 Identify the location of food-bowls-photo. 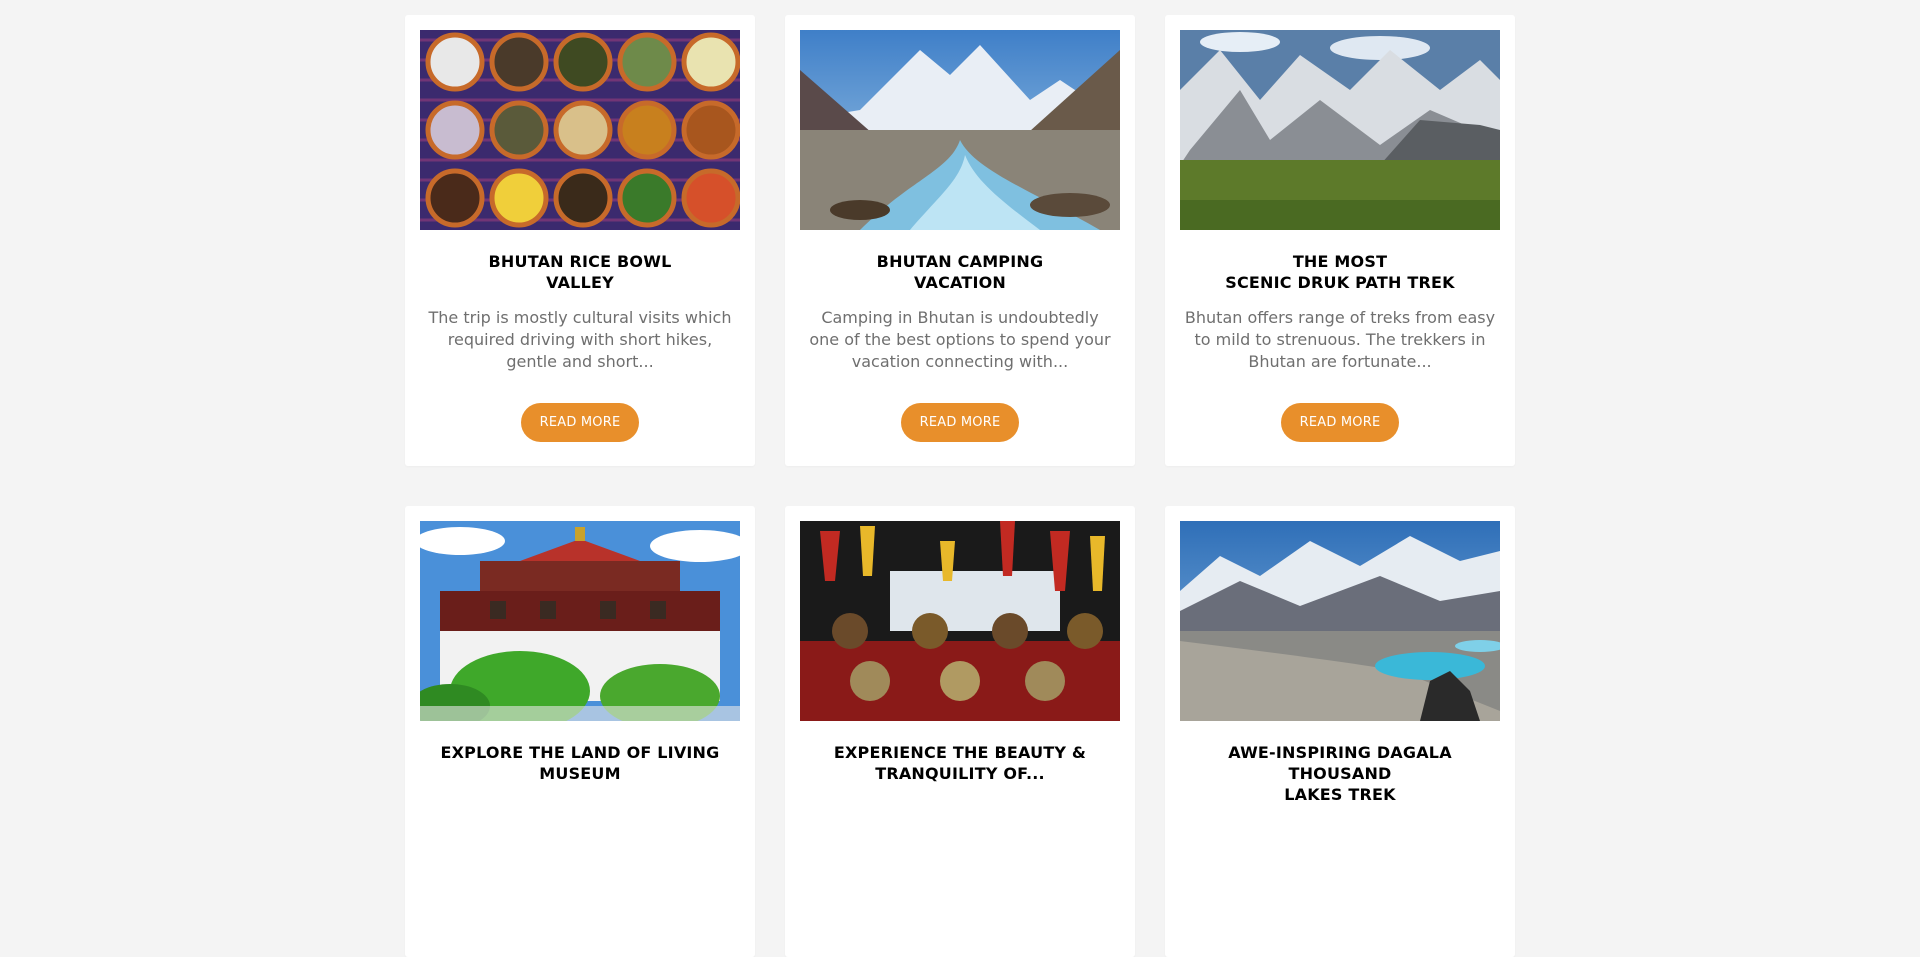
(580, 130).